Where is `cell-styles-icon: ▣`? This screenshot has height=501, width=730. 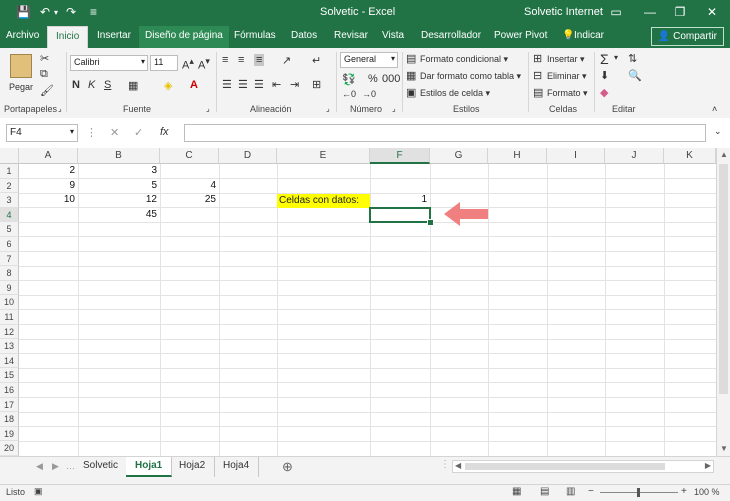
cell-styles-icon: ▣ is located at coordinates (411, 92).